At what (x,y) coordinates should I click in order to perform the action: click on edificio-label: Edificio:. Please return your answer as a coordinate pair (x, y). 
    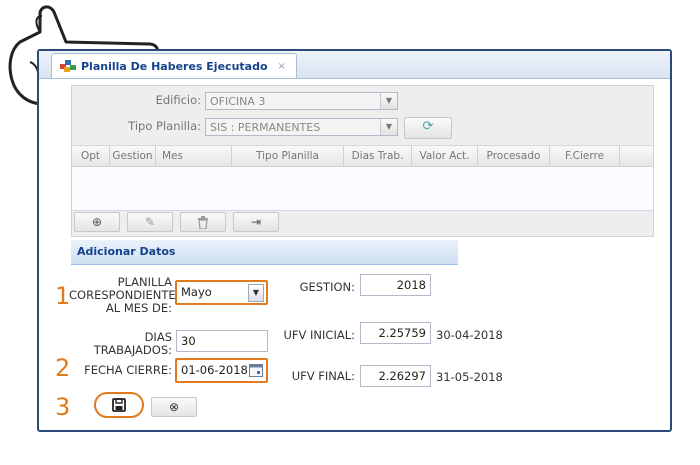
    Looking at the image, I should click on (178, 100).